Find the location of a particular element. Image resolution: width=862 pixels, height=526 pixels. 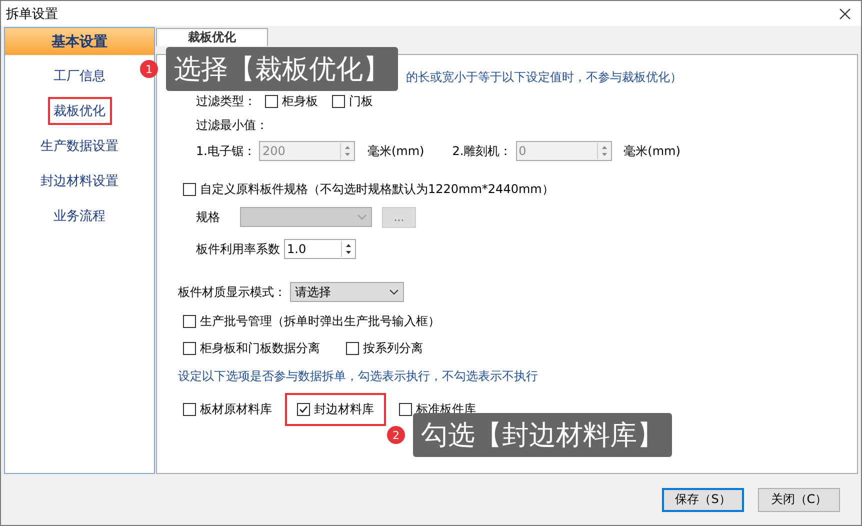

filter-note: 的长或宽小于等于以下设定值时，不参与裁板优化） is located at coordinates (544, 77).